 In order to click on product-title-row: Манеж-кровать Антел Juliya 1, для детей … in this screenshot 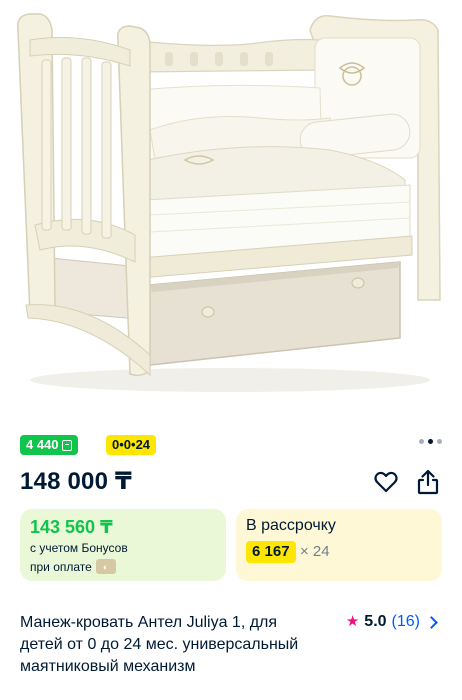, I will do `click(231, 656)`.